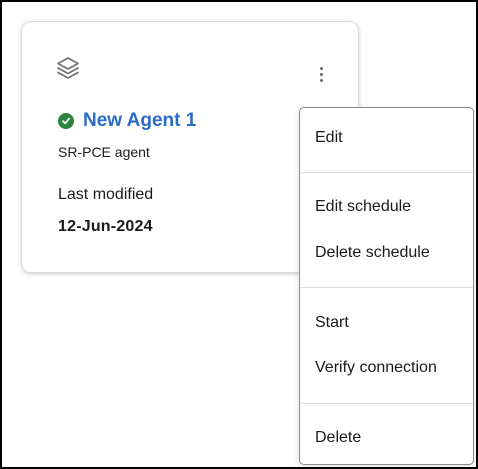 The height and width of the screenshot is (469, 478). What do you see at coordinates (386, 323) in the screenshot?
I see `menu-item-start: Start` at bounding box center [386, 323].